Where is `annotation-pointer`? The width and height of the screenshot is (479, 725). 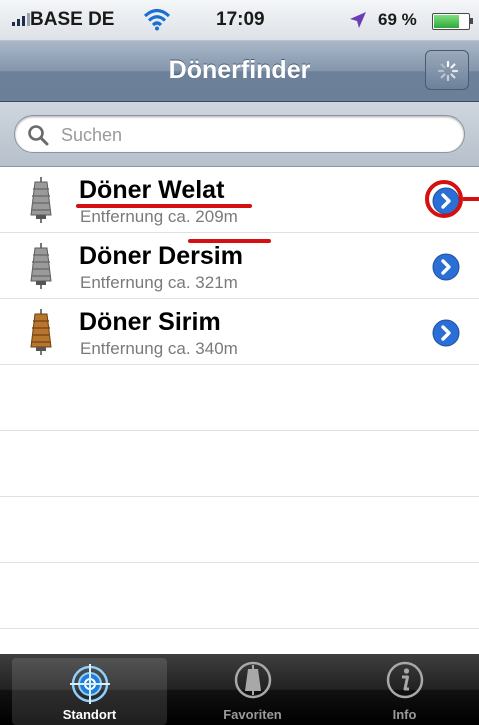 annotation-pointer is located at coordinates (471, 199).